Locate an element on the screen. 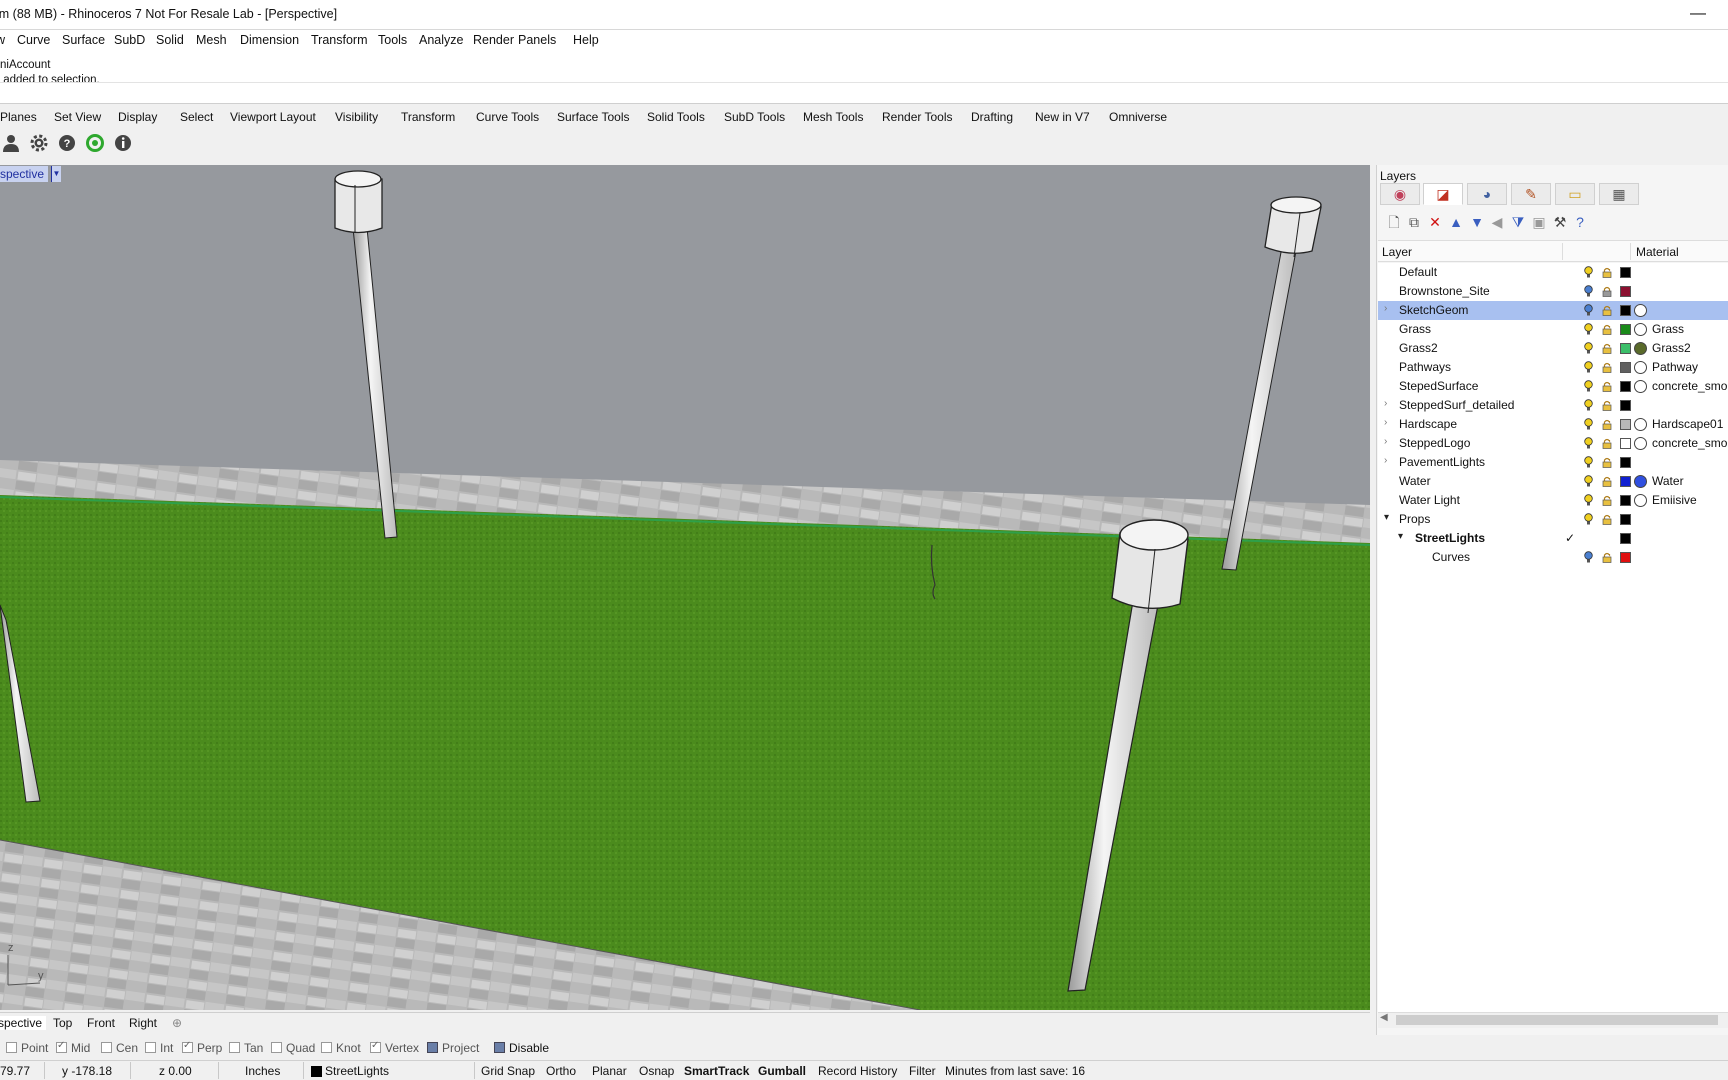  current-layer: StreetLights is located at coordinates (357, 1071).